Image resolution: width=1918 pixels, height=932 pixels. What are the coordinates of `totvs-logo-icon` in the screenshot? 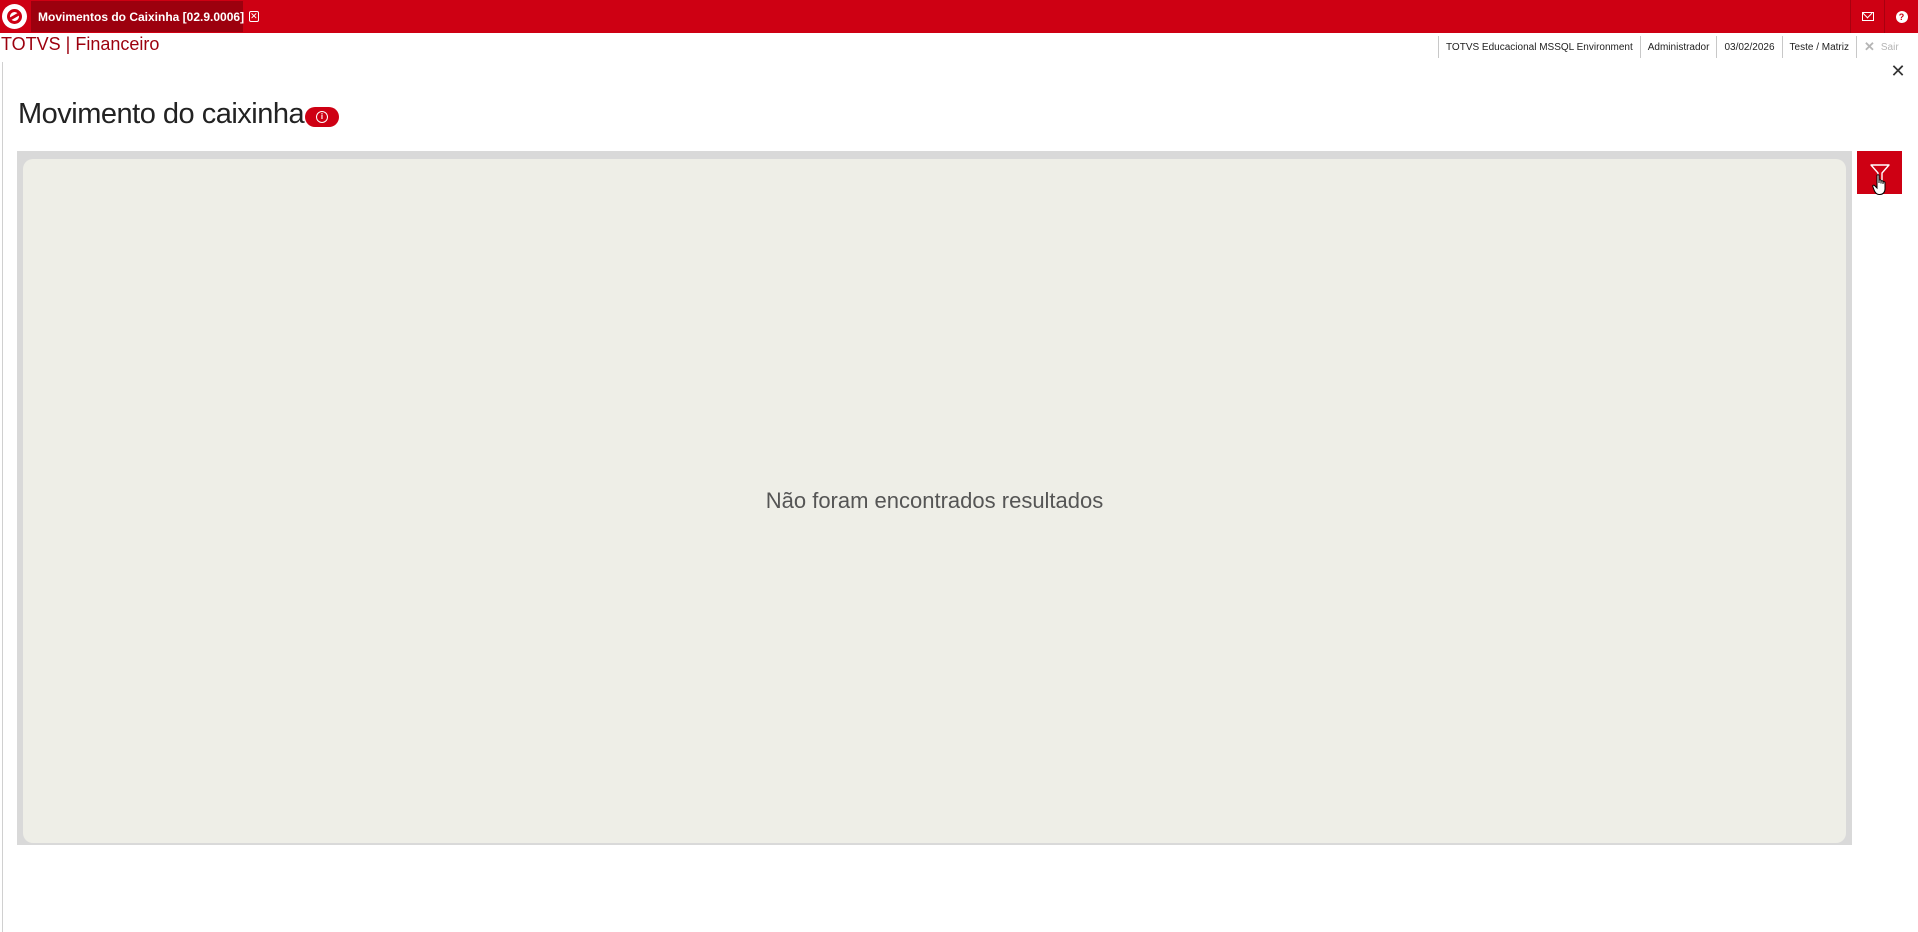 It's located at (14, 16).